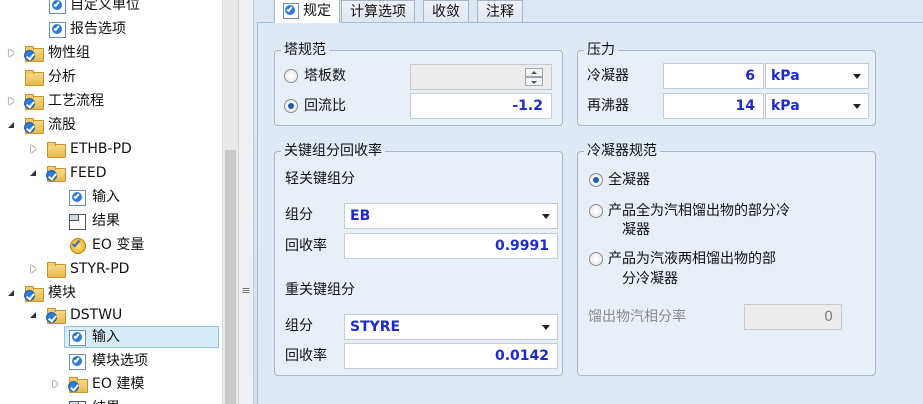 Image resolution: width=923 pixels, height=404 pixels. What do you see at coordinates (299, 326) in the screenshot?
I see `heavy-component-label: 组分` at bounding box center [299, 326].